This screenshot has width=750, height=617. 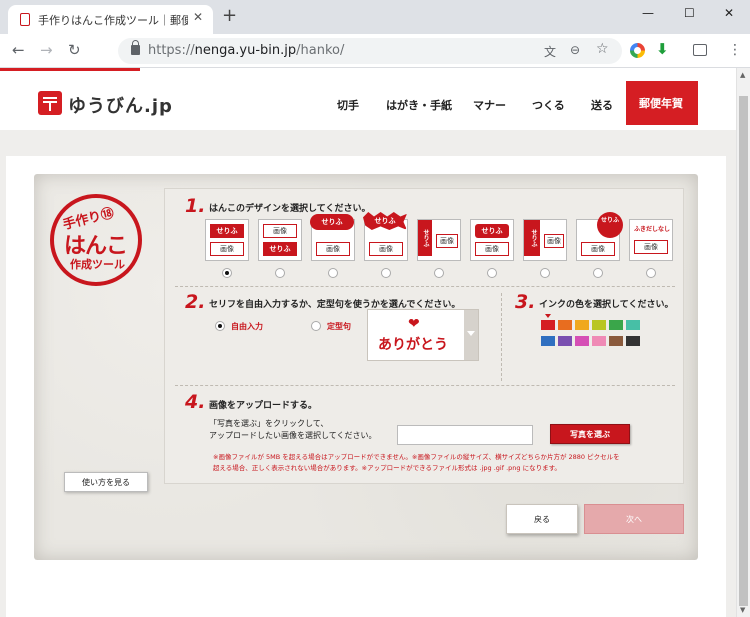 What do you see at coordinates (246, 50) in the screenshot?
I see `url-text: https://nenga.yu-bin.jp/hanko/` at bounding box center [246, 50].